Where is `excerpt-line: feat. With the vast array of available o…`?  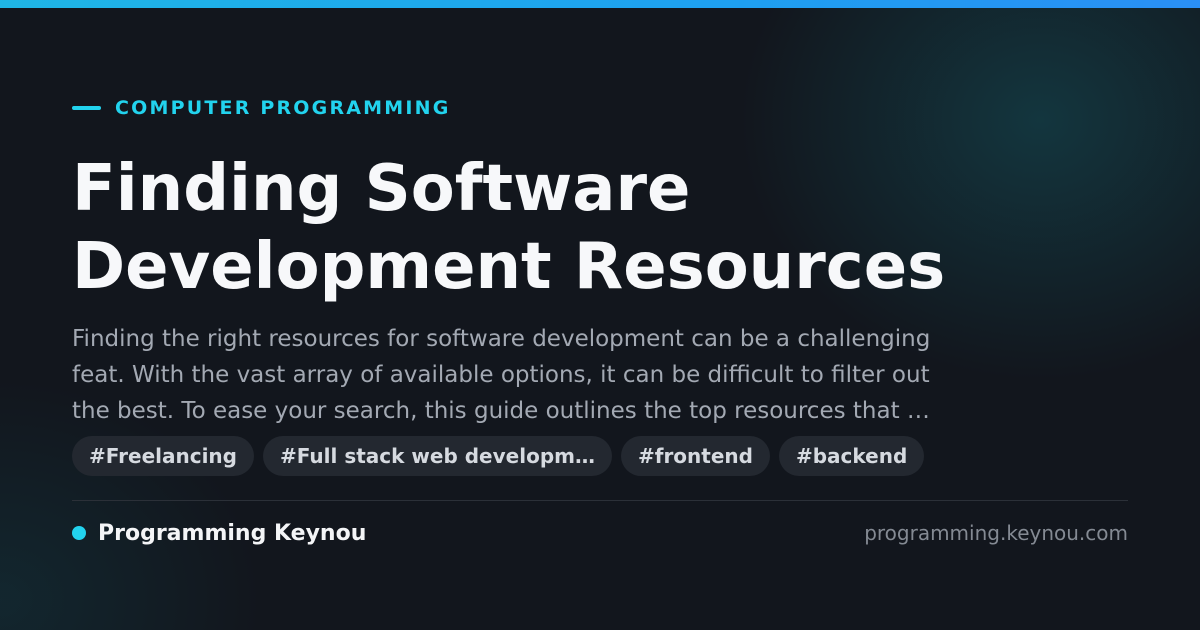 excerpt-line: feat. With the vast array of available o… is located at coordinates (501, 375).